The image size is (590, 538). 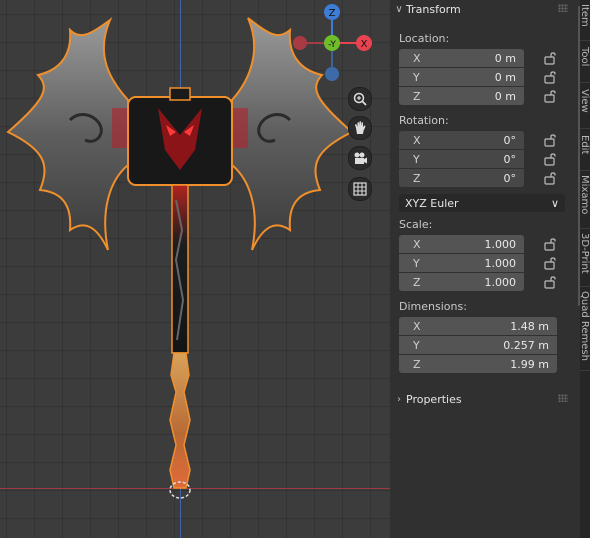 I want to click on transform-panel-header: ∨ Transform, so click(x=485, y=9).